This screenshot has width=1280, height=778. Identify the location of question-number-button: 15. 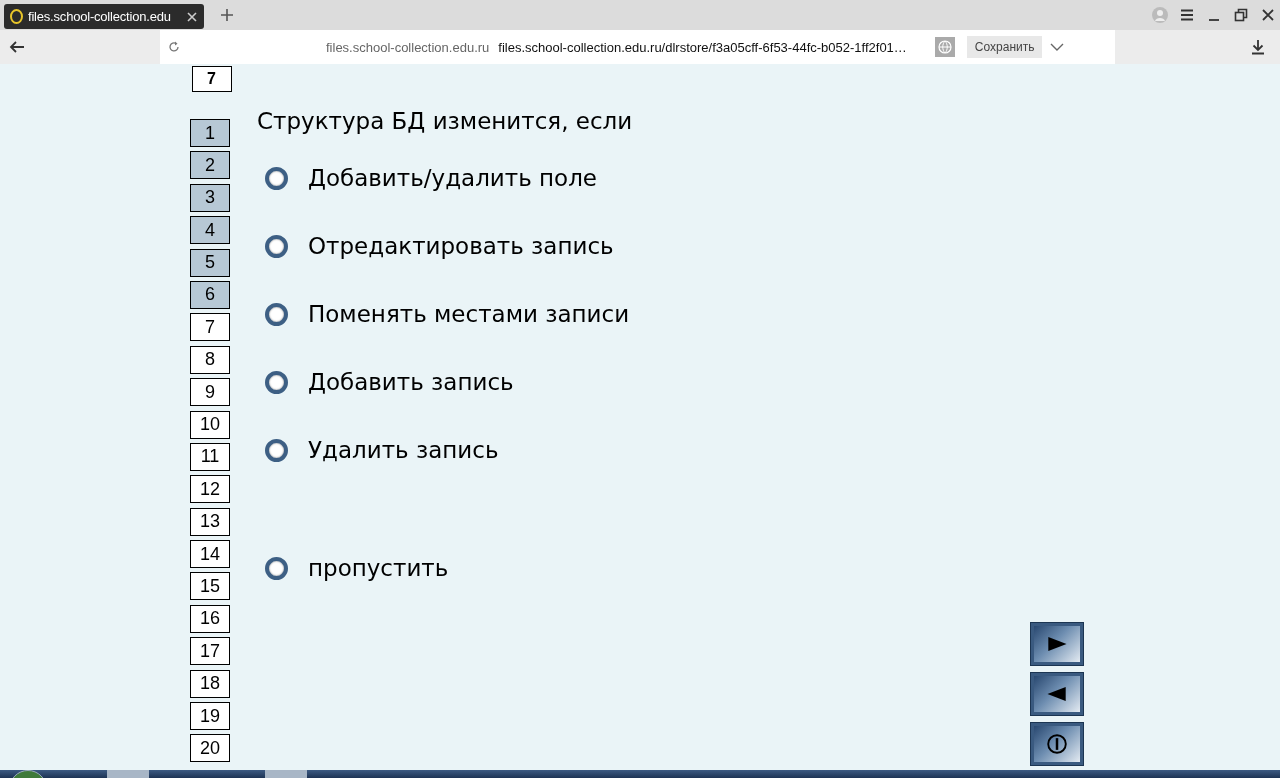
(210, 586).